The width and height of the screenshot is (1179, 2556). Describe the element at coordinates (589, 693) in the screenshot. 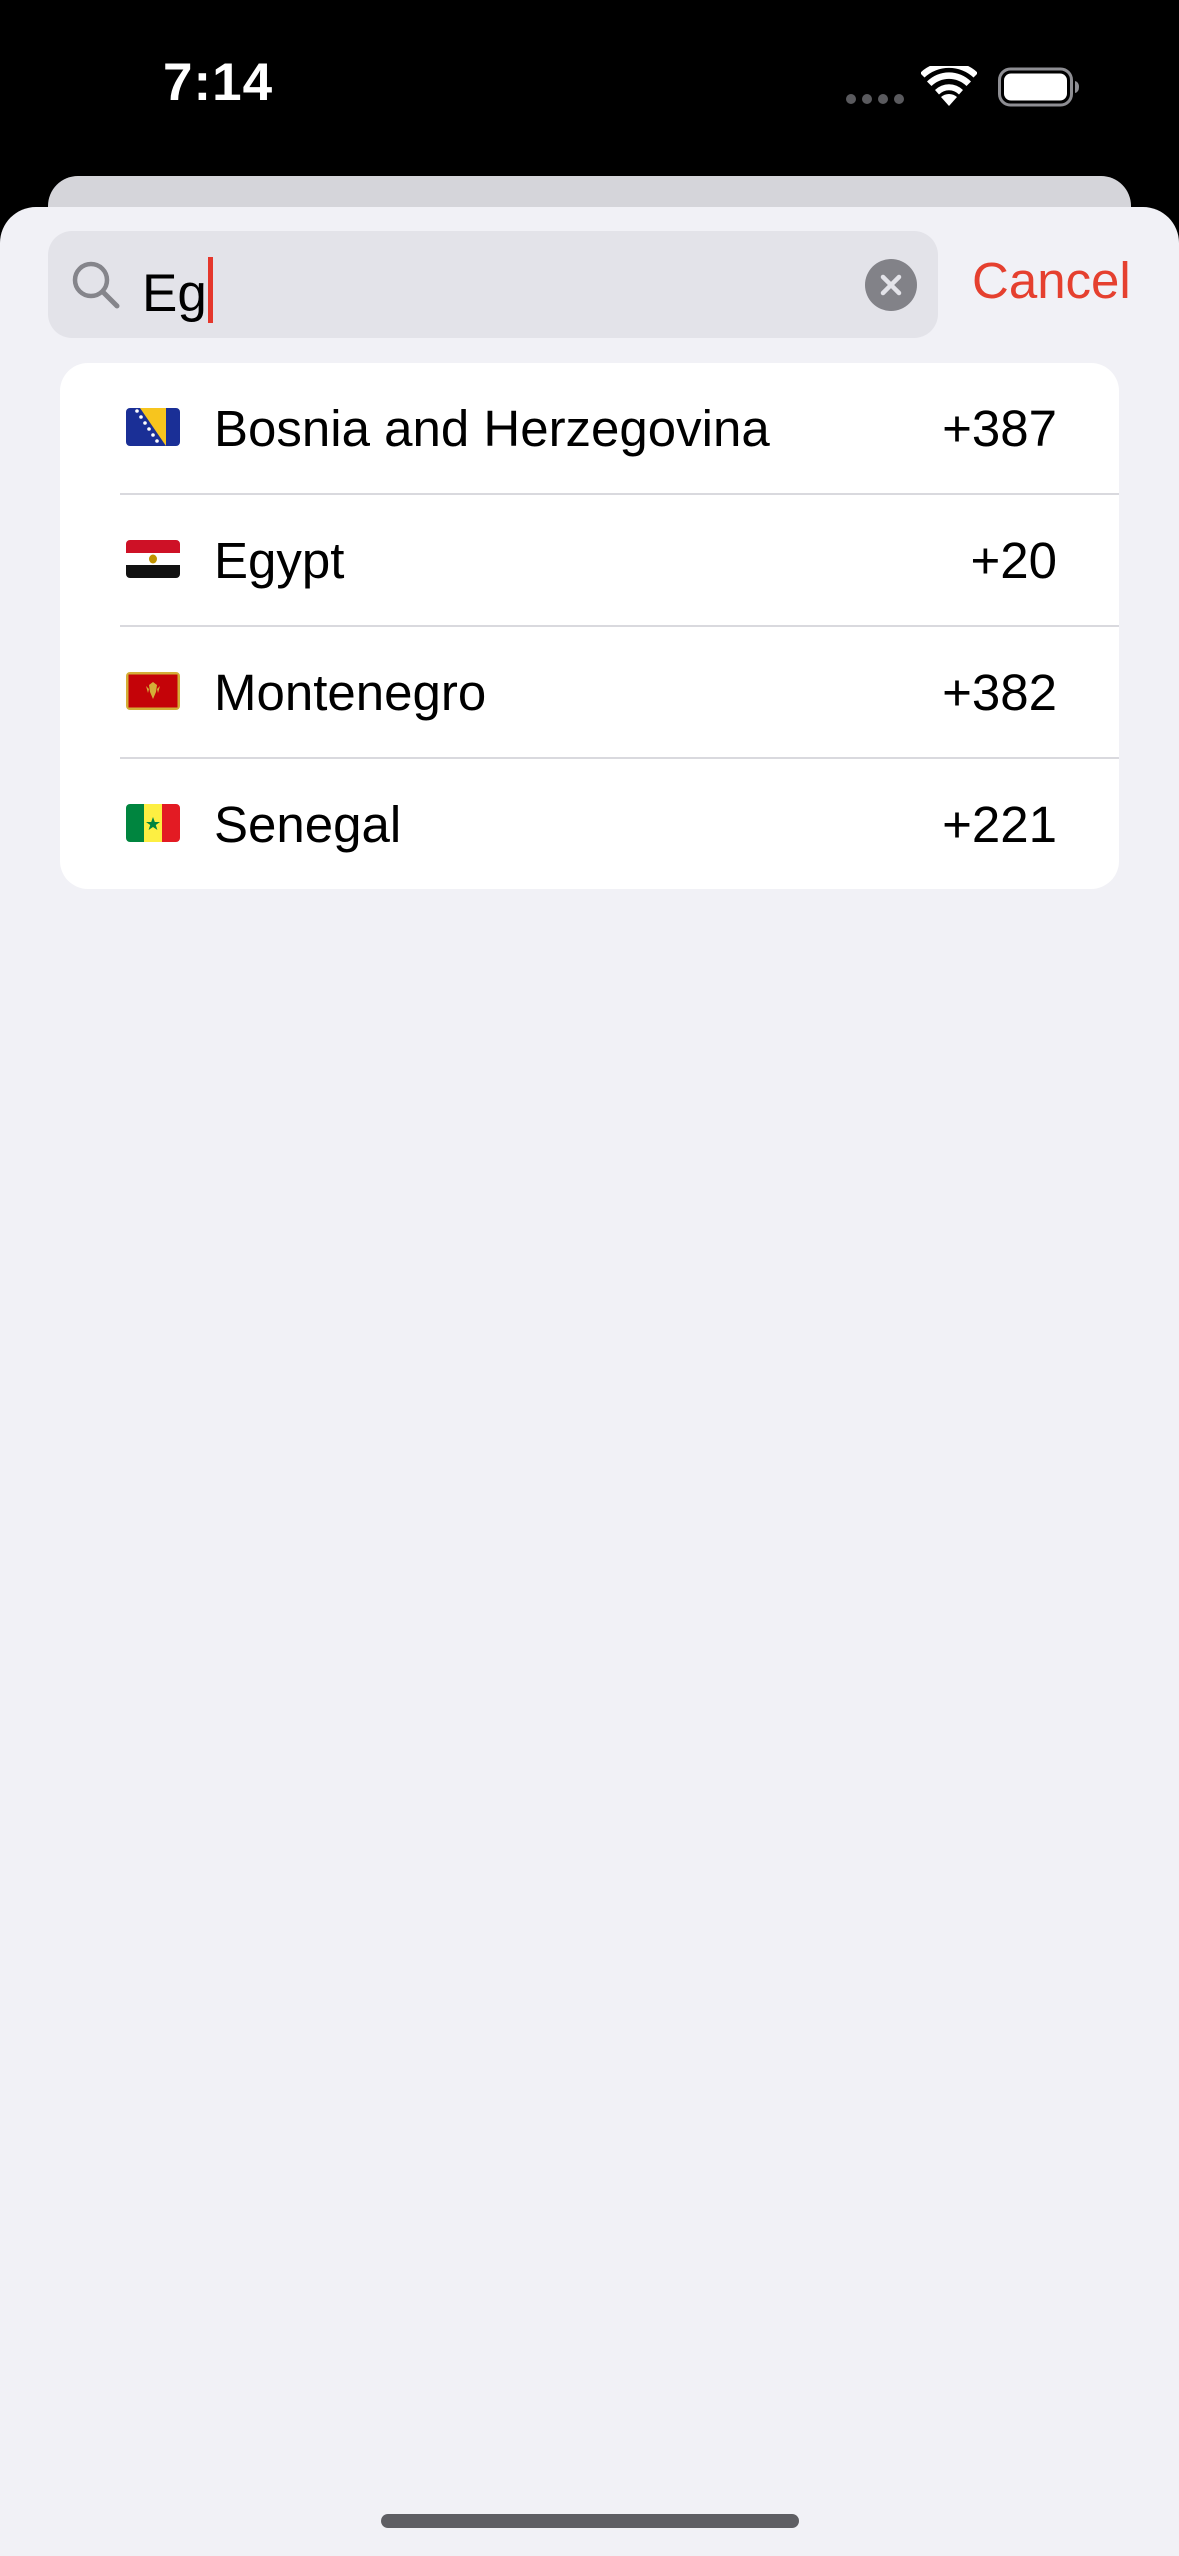

I see `list-item-montenegro: Montenegro +382` at that location.